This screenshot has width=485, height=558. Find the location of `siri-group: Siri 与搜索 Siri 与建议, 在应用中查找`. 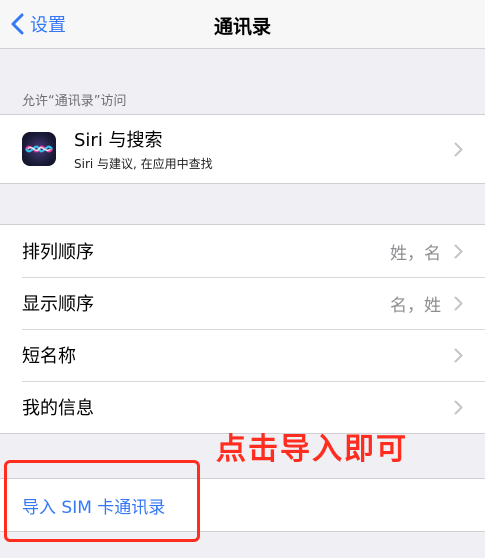

siri-group: Siri 与搜索 Siri 与建议, 在应用中查找 is located at coordinates (242, 149).